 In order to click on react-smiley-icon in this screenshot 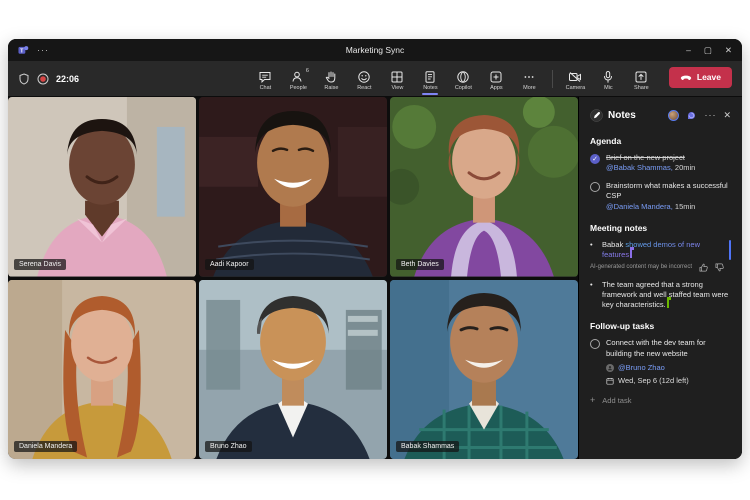, I will do `click(364, 76)`.